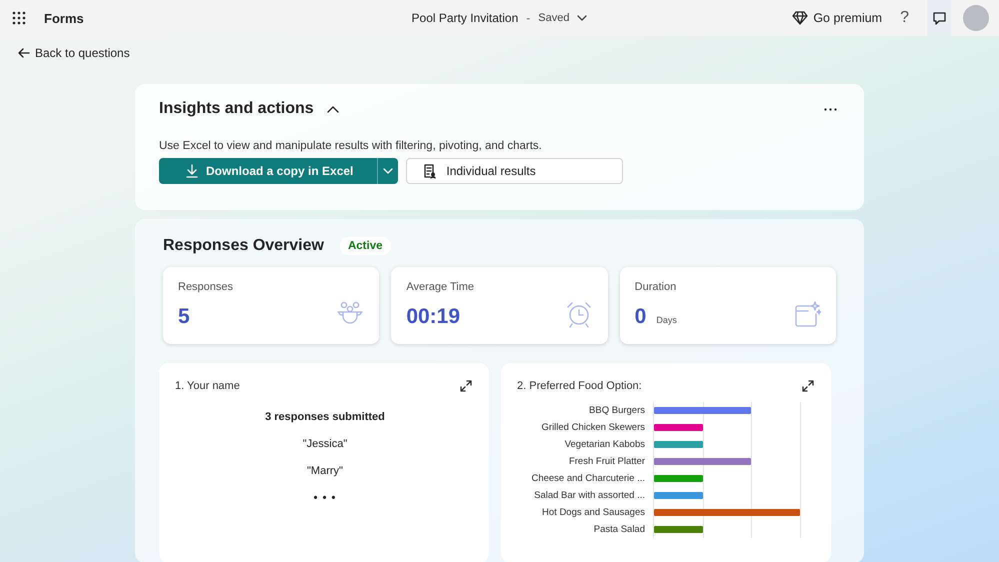 Image resolution: width=999 pixels, height=562 pixels. What do you see at coordinates (579, 386) in the screenshot?
I see `question-title: 2. Preferred Food Option:` at bounding box center [579, 386].